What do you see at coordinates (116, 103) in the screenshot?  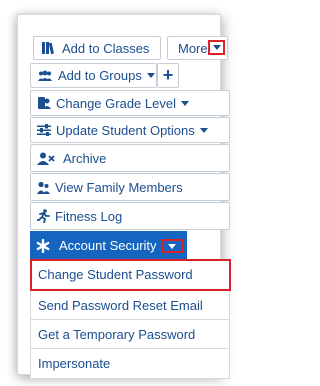 I see `change-grade-level-label: Change Grade Level` at bounding box center [116, 103].